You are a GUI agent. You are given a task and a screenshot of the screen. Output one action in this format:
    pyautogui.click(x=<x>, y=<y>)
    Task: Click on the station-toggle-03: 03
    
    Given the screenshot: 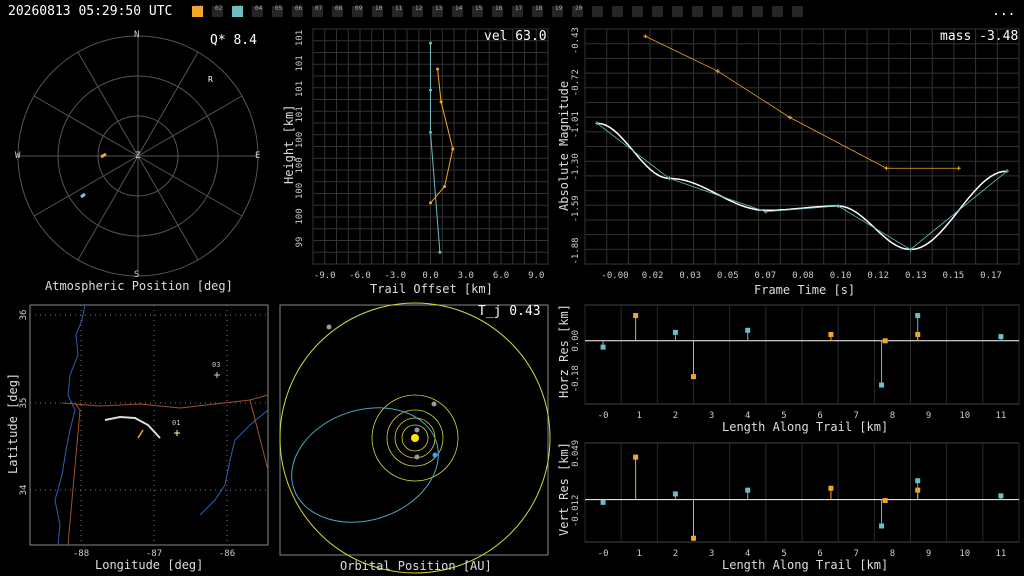 What is the action you would take?
    pyautogui.click(x=237, y=11)
    